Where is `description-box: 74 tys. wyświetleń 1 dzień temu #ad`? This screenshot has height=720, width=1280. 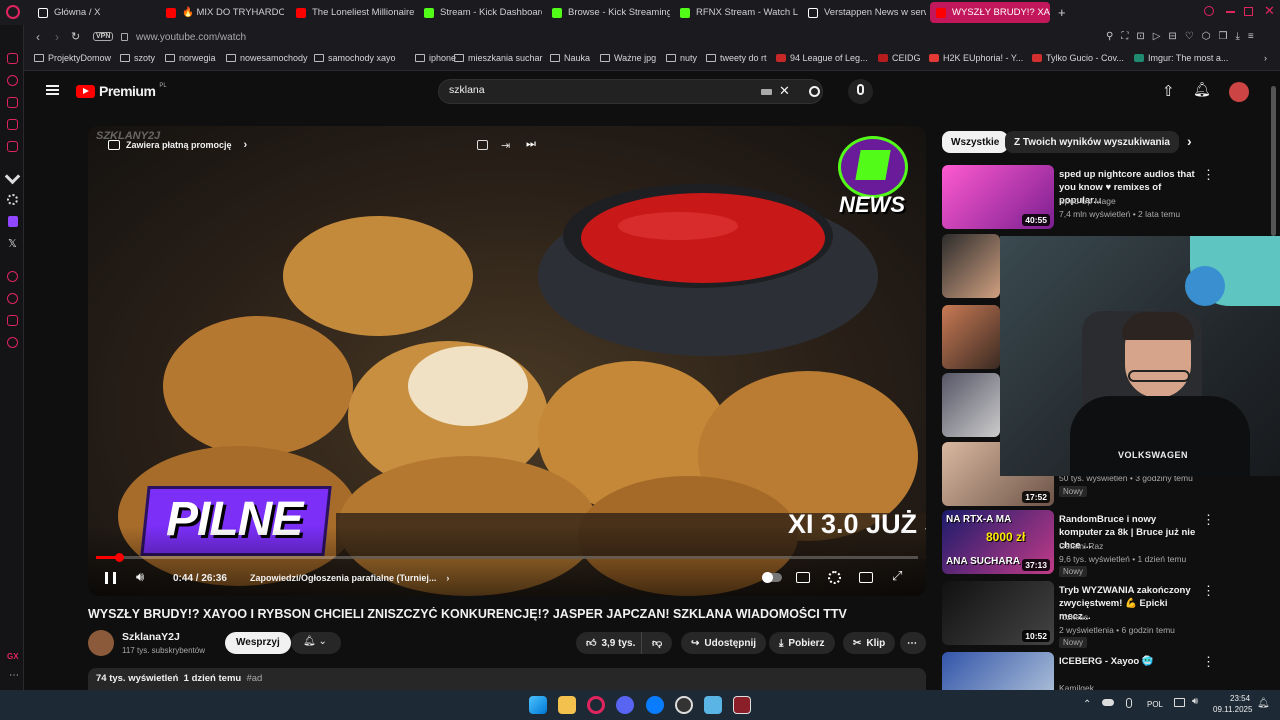
description-box: 74 tys. wyświetleń 1 dzień temu #ad is located at coordinates (507, 679).